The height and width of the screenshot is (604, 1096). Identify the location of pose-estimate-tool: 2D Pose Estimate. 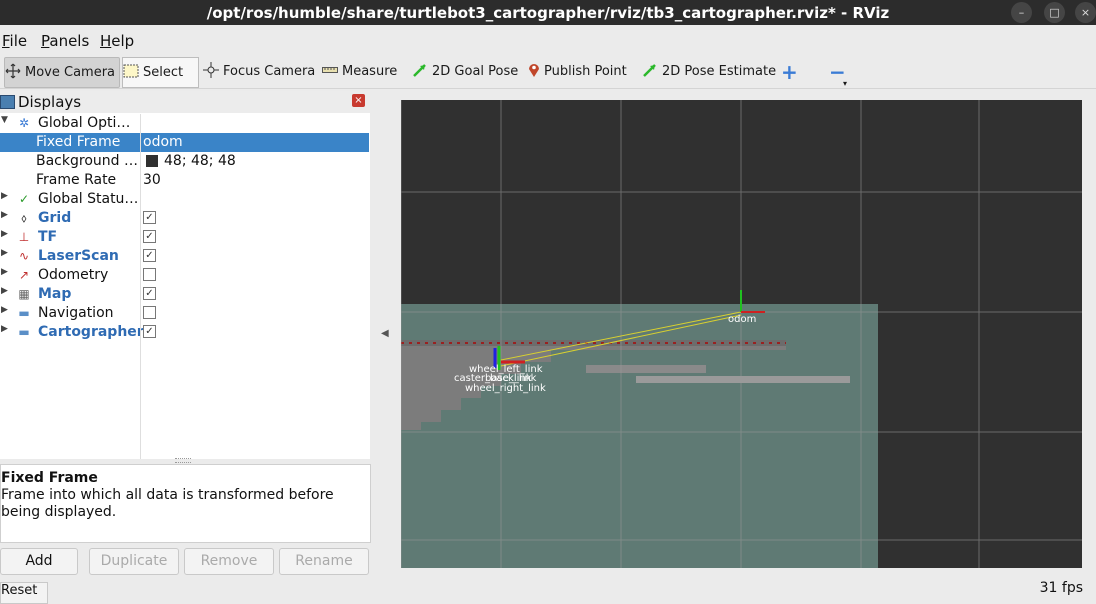
(709, 71).